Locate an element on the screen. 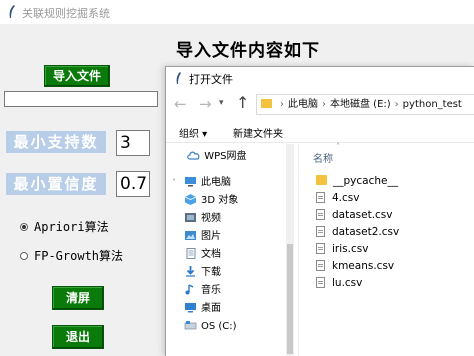 The height and width of the screenshot is (356, 474). min-confidence-label: 最小置信度 is located at coordinates (56, 184).